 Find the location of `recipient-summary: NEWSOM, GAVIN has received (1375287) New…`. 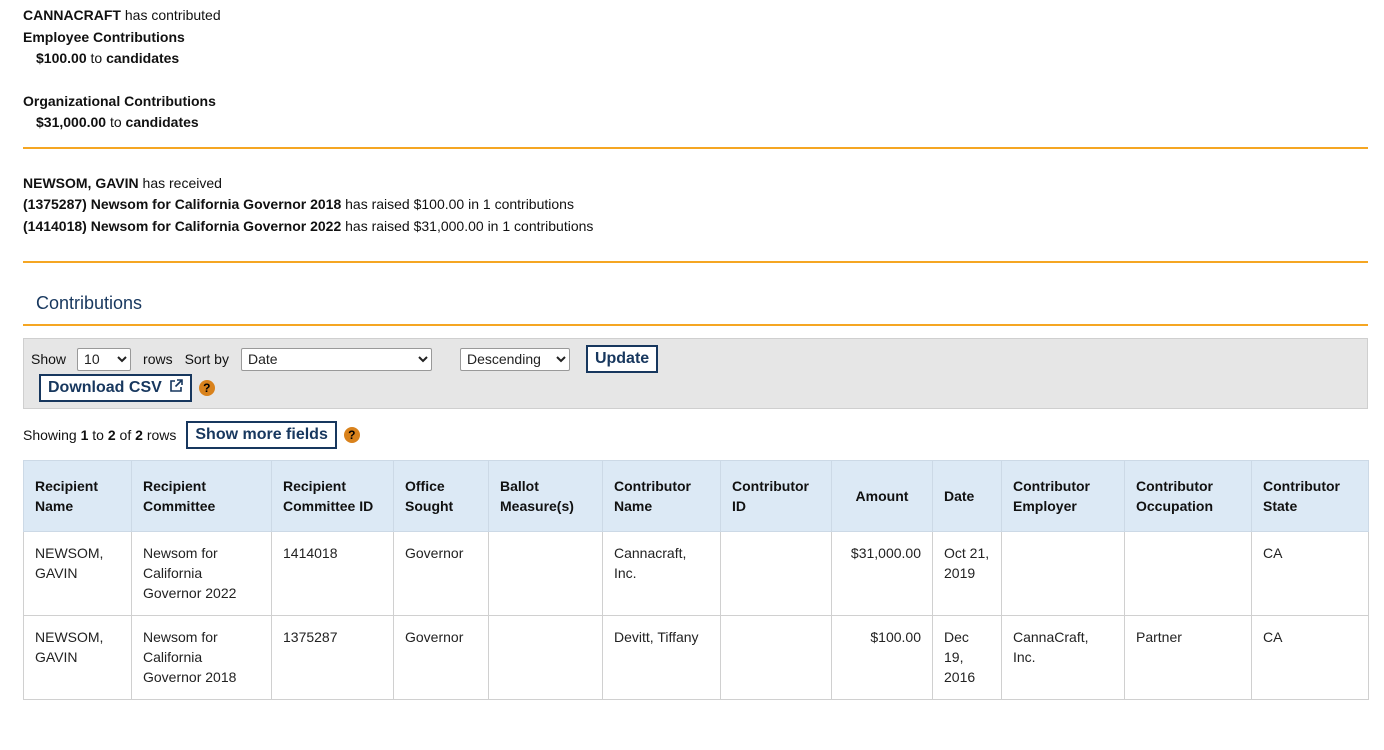

recipient-summary: NEWSOM, GAVIN has received (1375287) New… is located at coordinates (695, 193).